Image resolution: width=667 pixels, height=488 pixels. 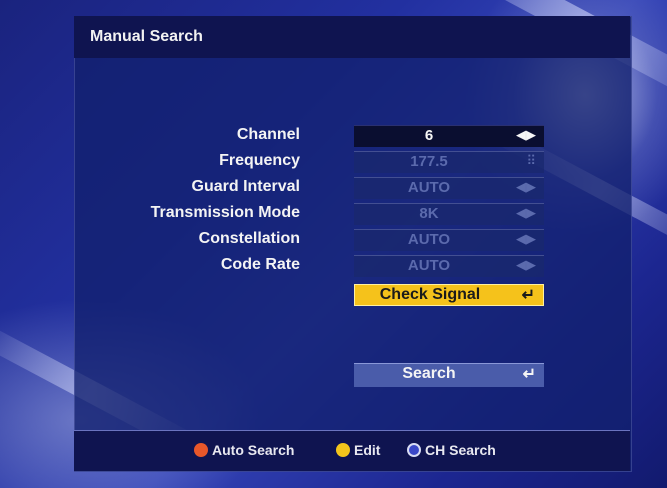 What do you see at coordinates (146, 36) in the screenshot?
I see `page-title: Manual Search` at bounding box center [146, 36].